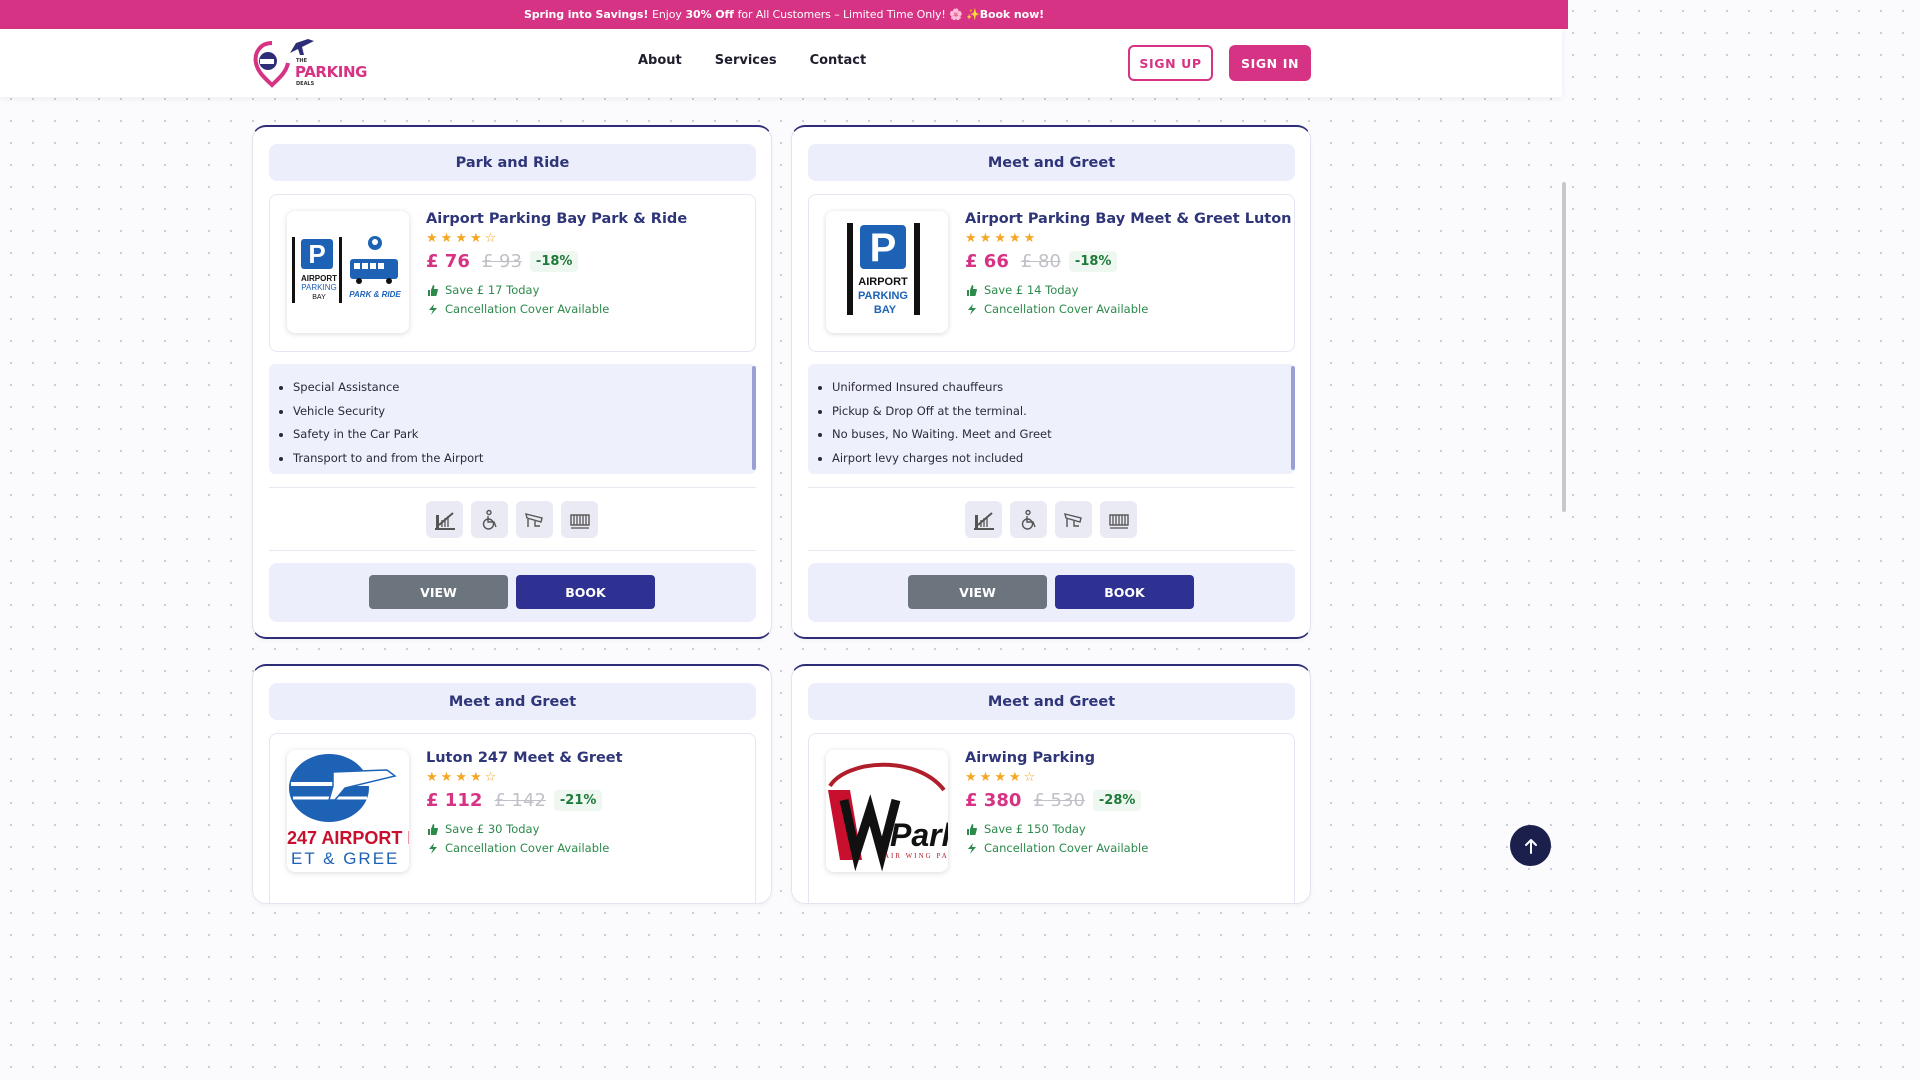  What do you see at coordinates (524, 459) in the screenshot?
I see `feature-item: Transport to and from the Airport` at bounding box center [524, 459].